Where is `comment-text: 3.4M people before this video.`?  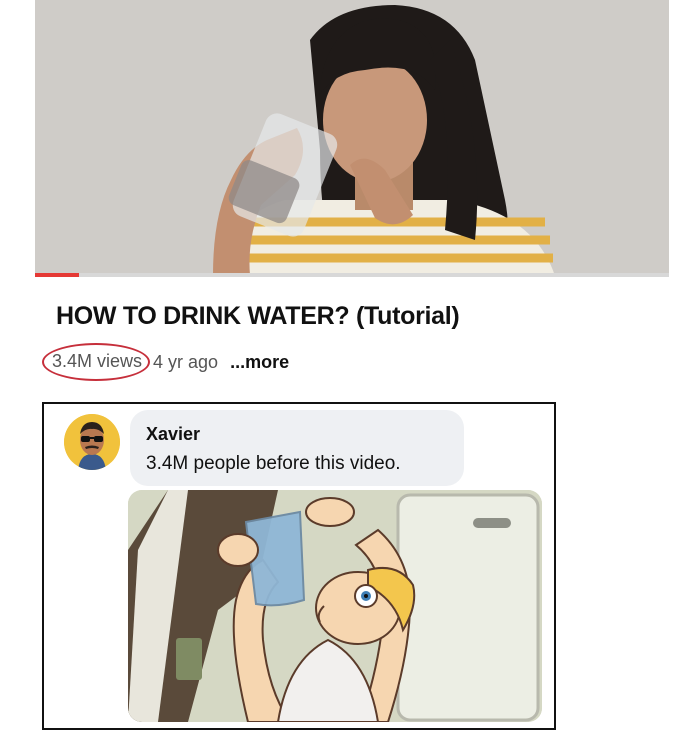
comment-text: 3.4M people before this video. is located at coordinates (273, 463).